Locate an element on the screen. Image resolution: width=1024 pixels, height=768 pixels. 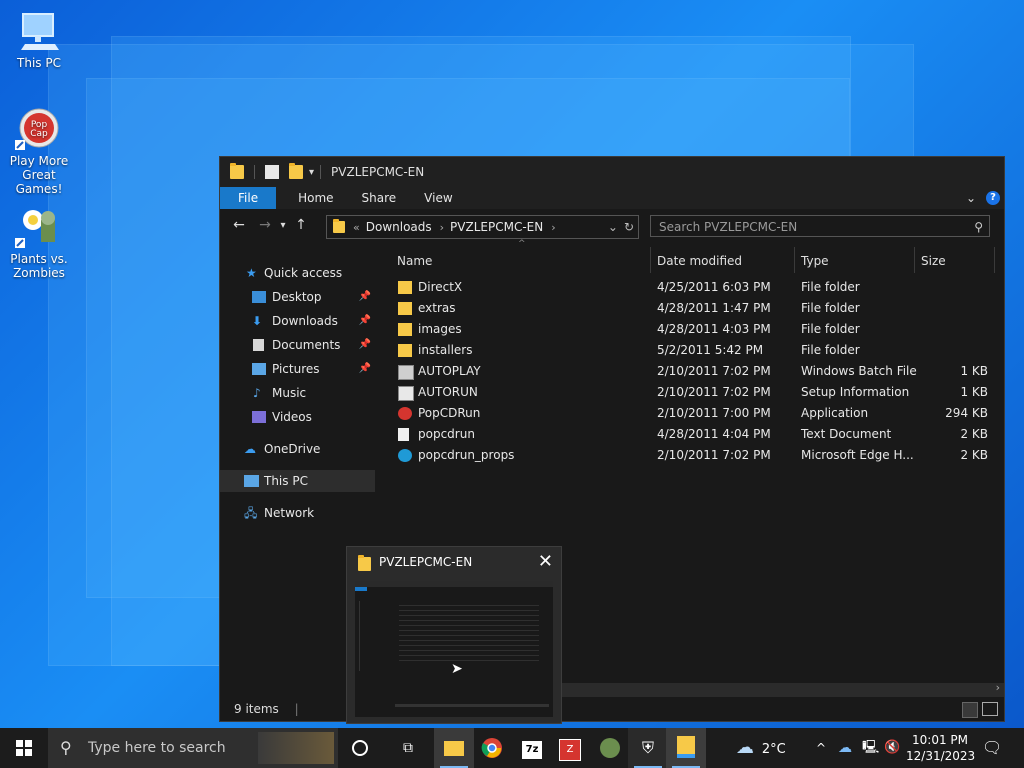
taskbar-security: ⛨ is located at coordinates (648, 748).